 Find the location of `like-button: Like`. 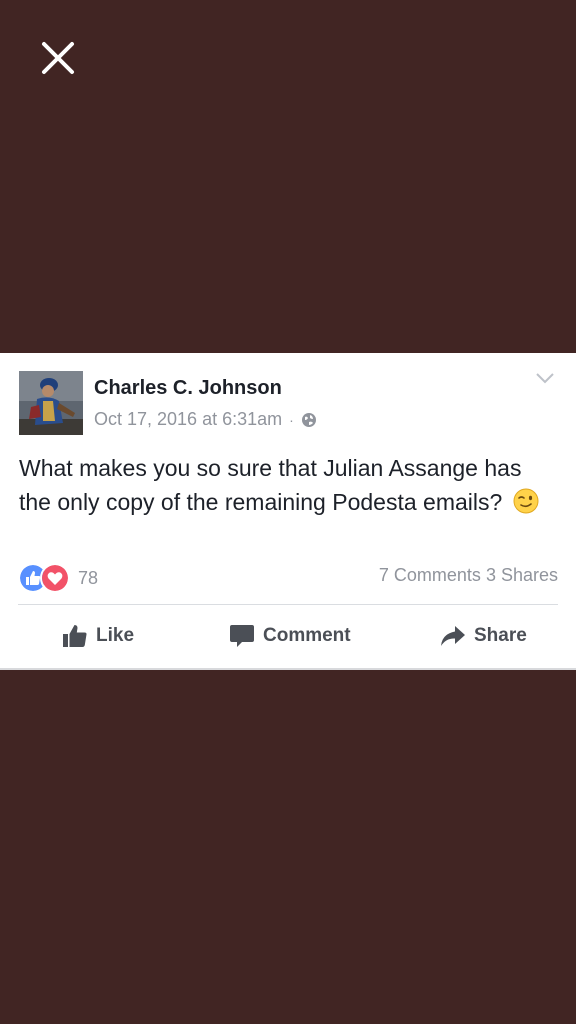

like-button: Like is located at coordinates (98, 636).